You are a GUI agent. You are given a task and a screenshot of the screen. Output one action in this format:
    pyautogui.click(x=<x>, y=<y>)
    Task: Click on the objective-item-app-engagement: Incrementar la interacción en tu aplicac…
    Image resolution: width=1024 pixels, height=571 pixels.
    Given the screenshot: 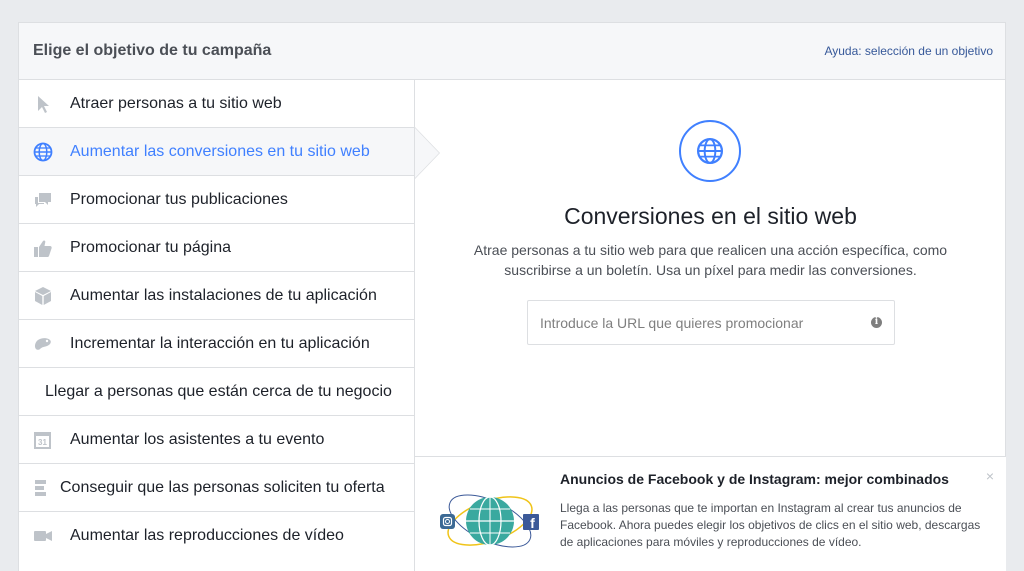 What is the action you would take?
    pyautogui.click(x=216, y=344)
    